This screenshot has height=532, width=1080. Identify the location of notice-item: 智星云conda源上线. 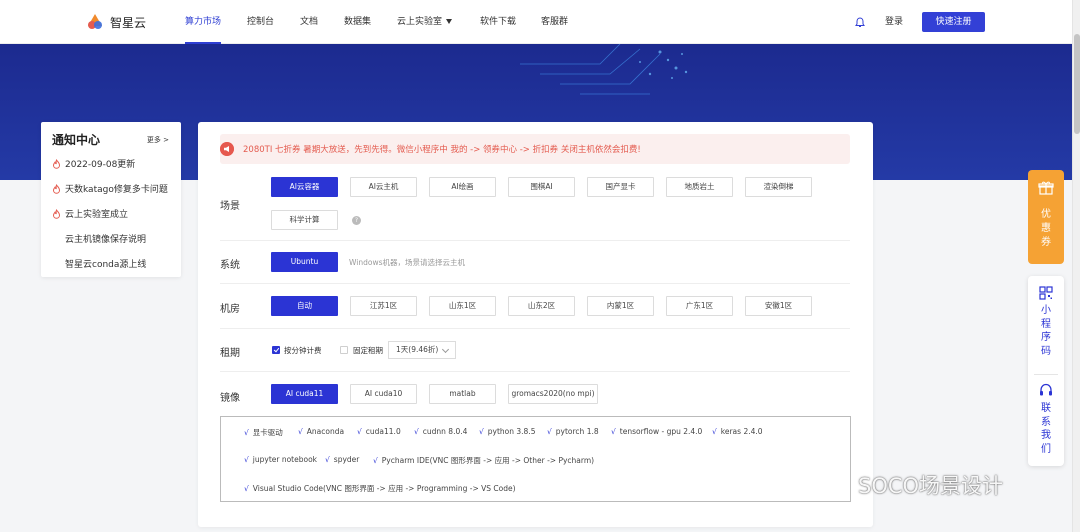
(99, 263).